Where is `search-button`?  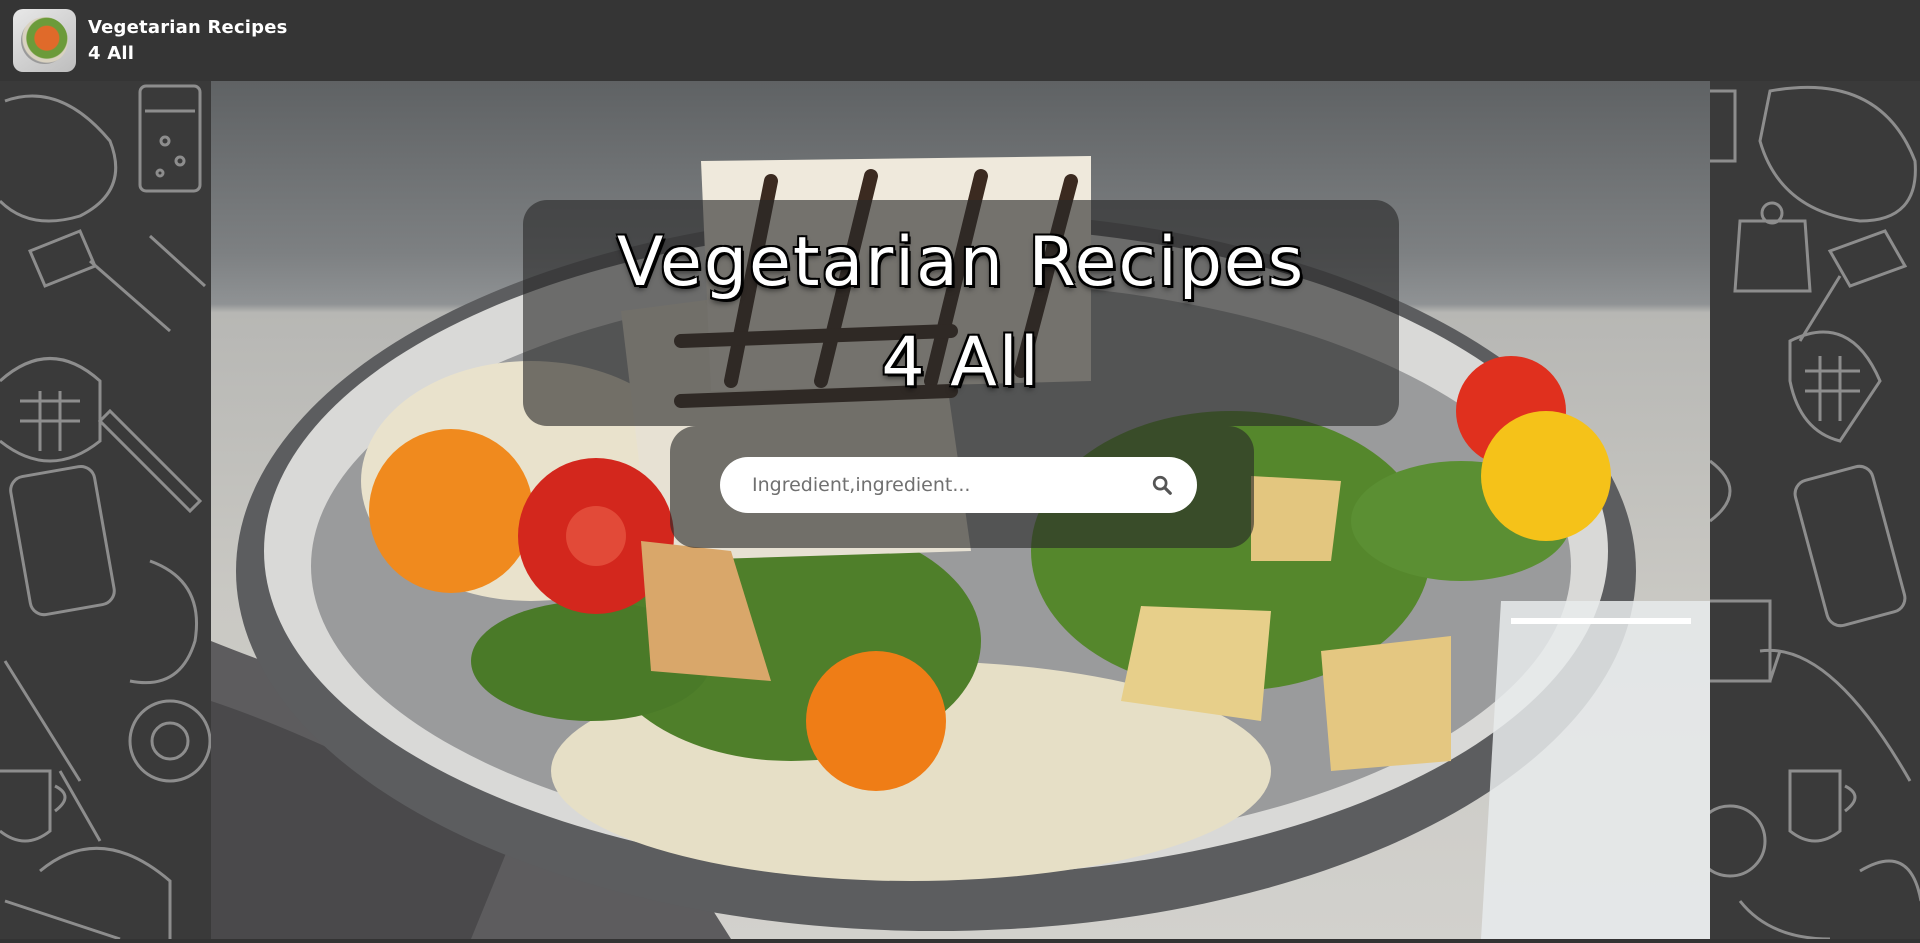
search-button is located at coordinates (1162, 485).